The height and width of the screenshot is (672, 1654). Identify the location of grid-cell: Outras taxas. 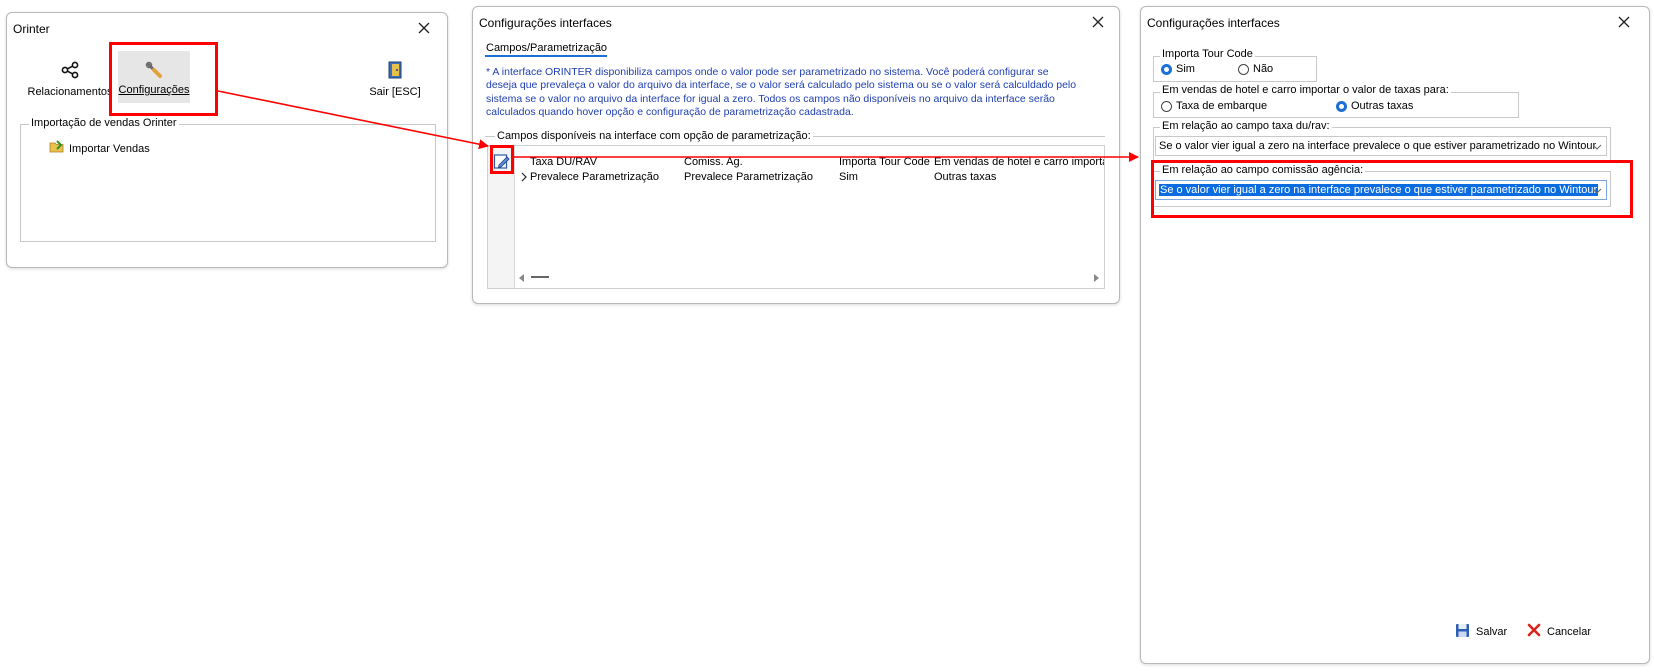
(965, 177).